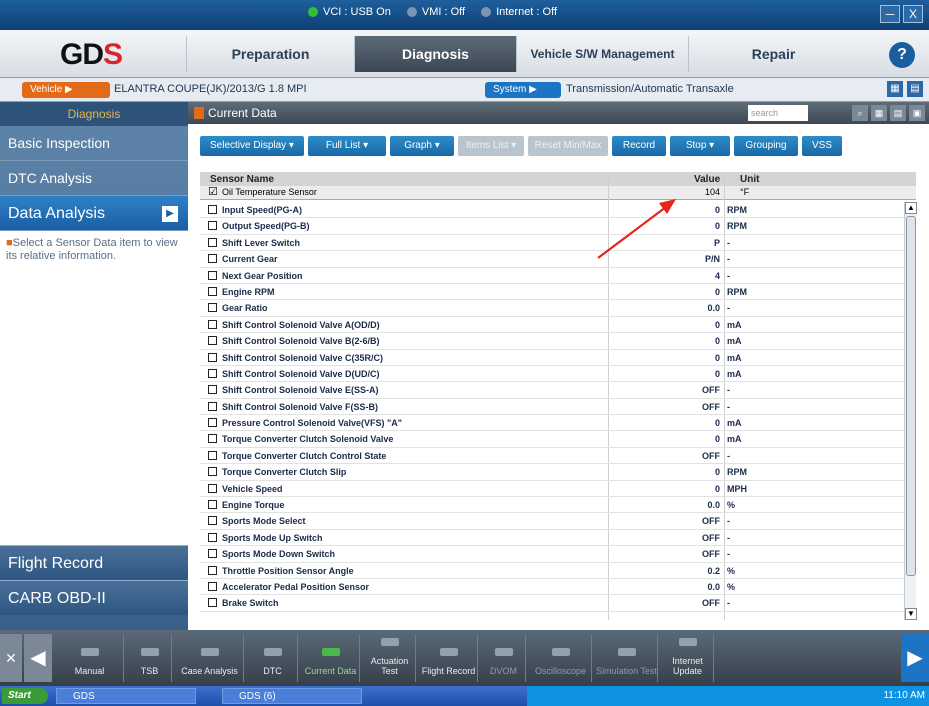 Image resolution: width=929 pixels, height=706 pixels. What do you see at coordinates (552, 587) in the screenshot?
I see `table-row: Accelerator Pedal Position Sensor 0.0%` at bounding box center [552, 587].